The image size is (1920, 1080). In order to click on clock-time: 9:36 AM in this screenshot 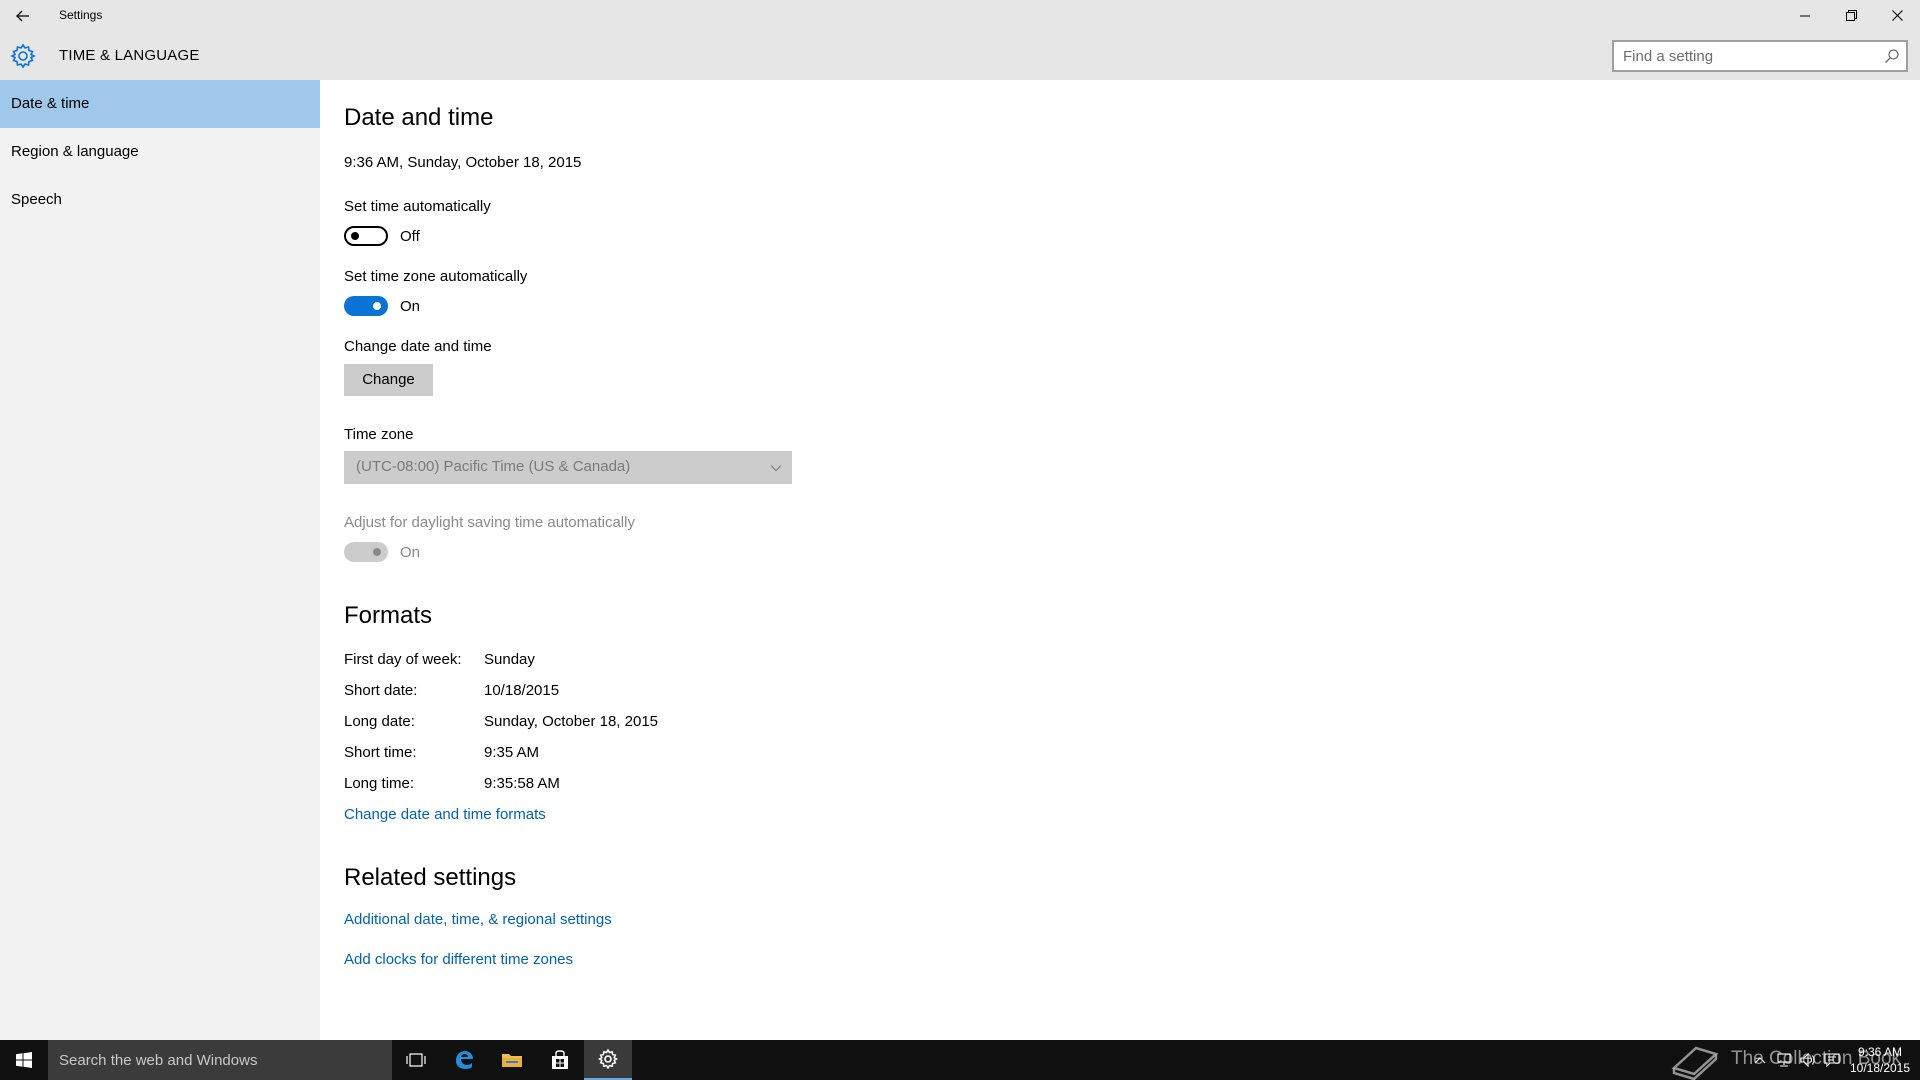, I will do `click(1880, 1052)`.